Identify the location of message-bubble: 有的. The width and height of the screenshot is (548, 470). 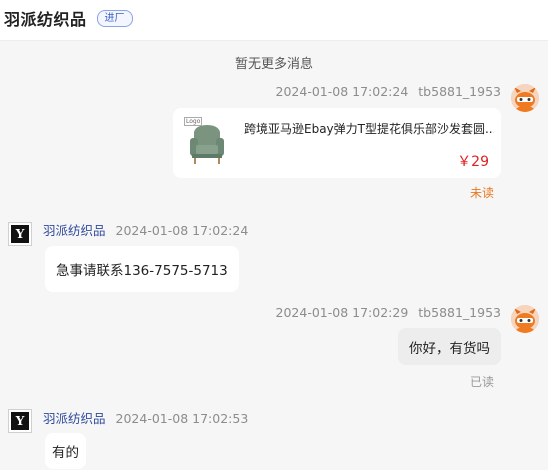
(65, 451).